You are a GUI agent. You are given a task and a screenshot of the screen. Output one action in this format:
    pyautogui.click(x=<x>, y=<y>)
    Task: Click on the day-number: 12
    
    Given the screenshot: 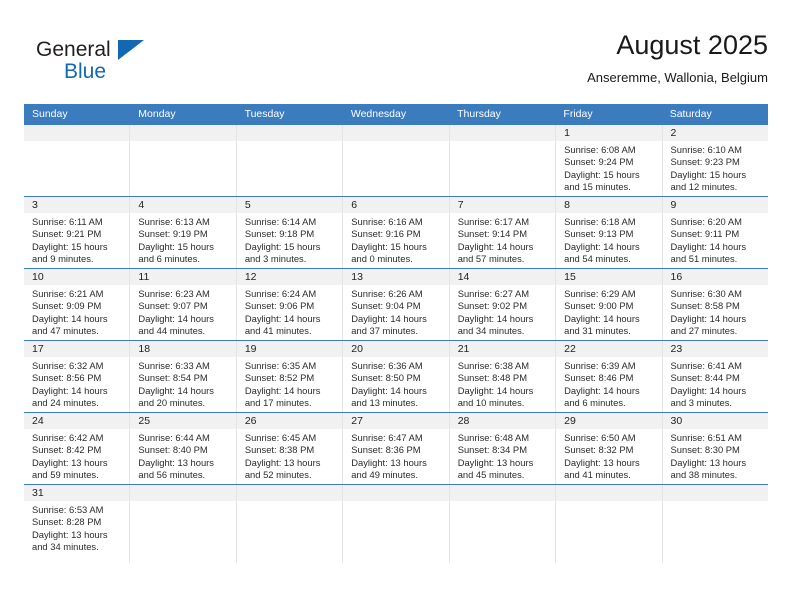 What is the action you would take?
    pyautogui.click(x=289, y=277)
    